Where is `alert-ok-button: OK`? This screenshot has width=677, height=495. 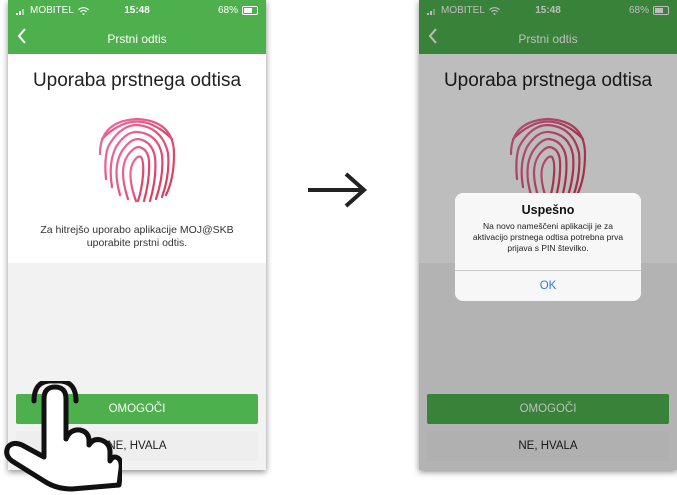
alert-ok-button: OK is located at coordinates (548, 286).